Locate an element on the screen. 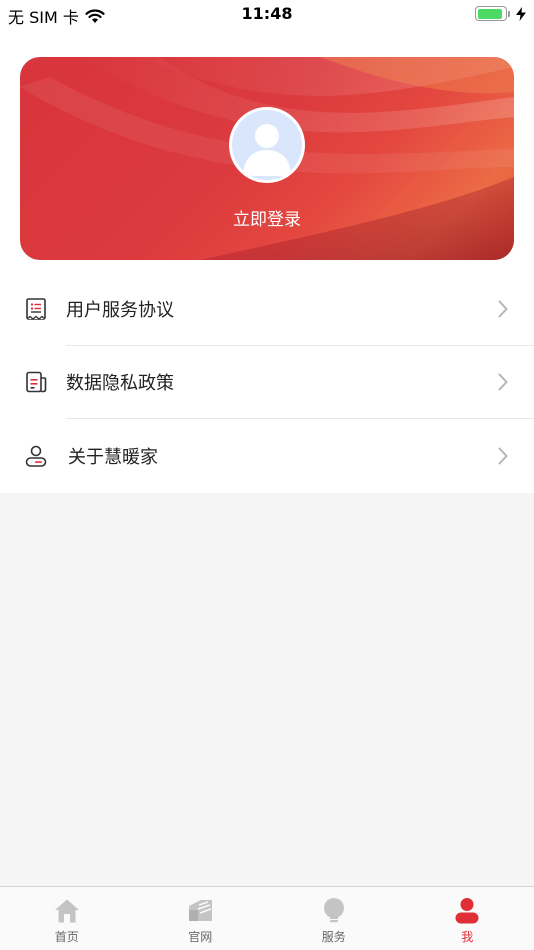 The height and width of the screenshot is (950, 534). website-icon is located at coordinates (201, 910).